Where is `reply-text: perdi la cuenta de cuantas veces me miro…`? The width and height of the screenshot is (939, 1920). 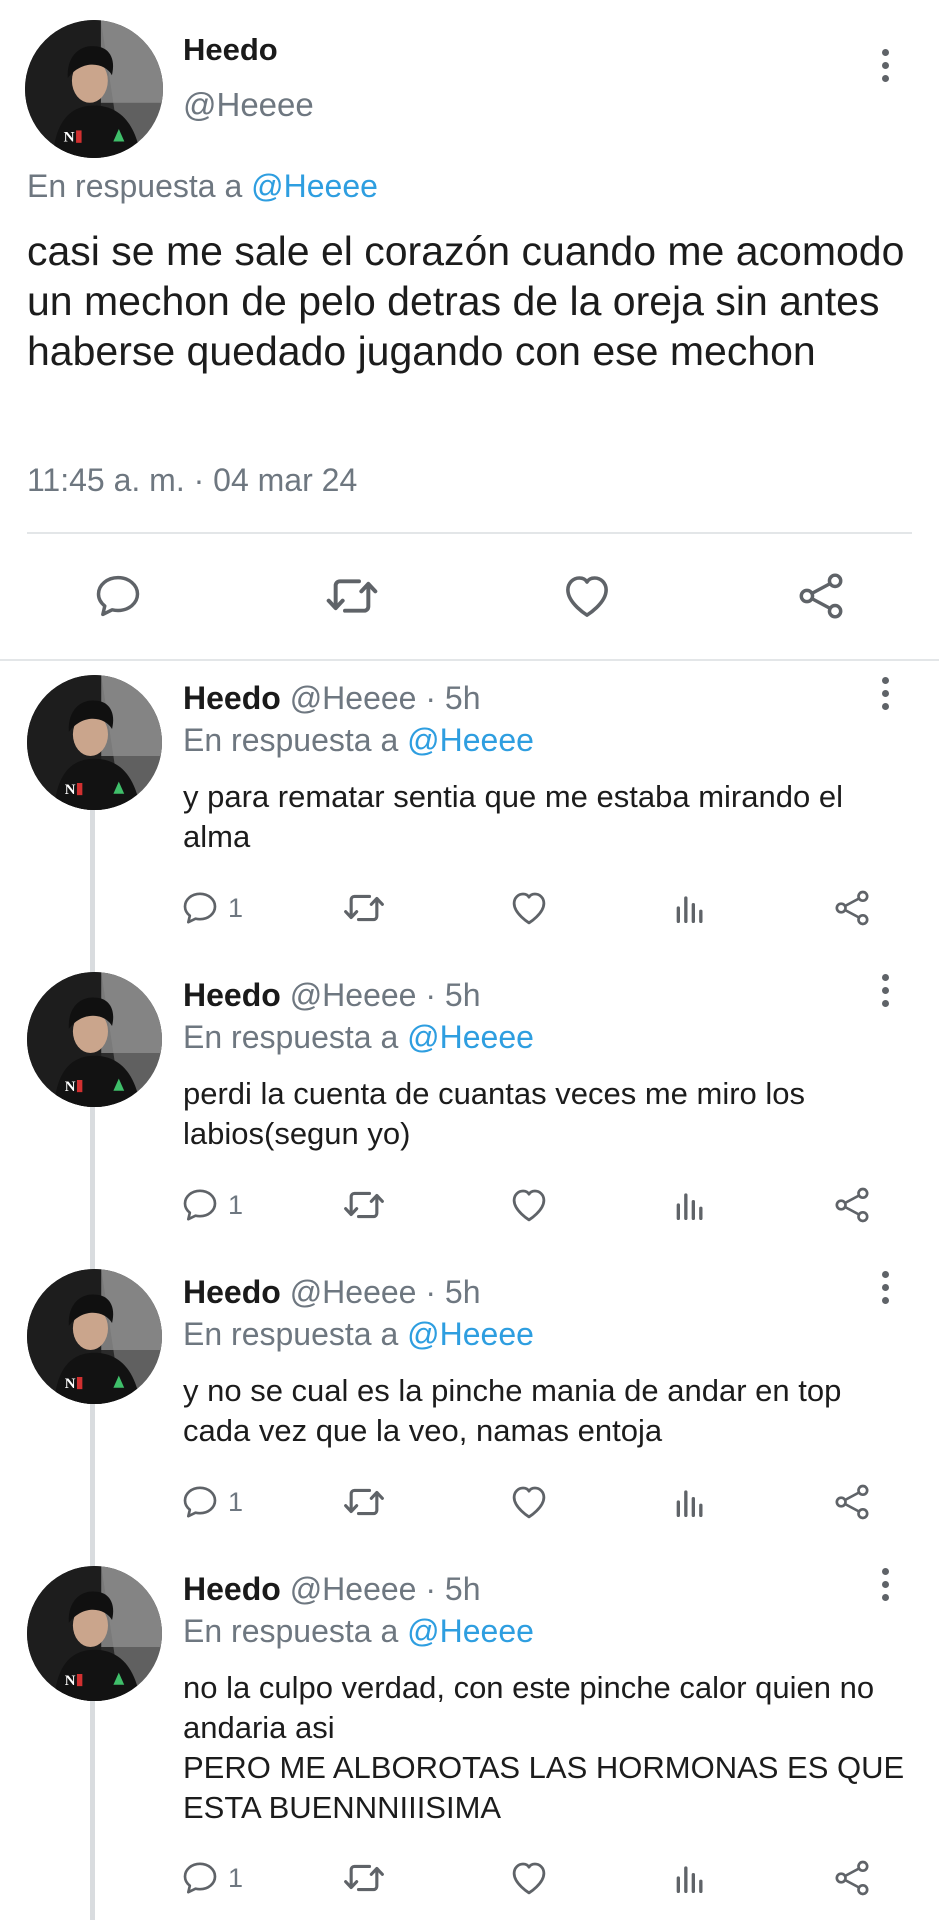
reply-text: perdi la cuenta de cuantas veces me miro… is located at coordinates (494, 1113).